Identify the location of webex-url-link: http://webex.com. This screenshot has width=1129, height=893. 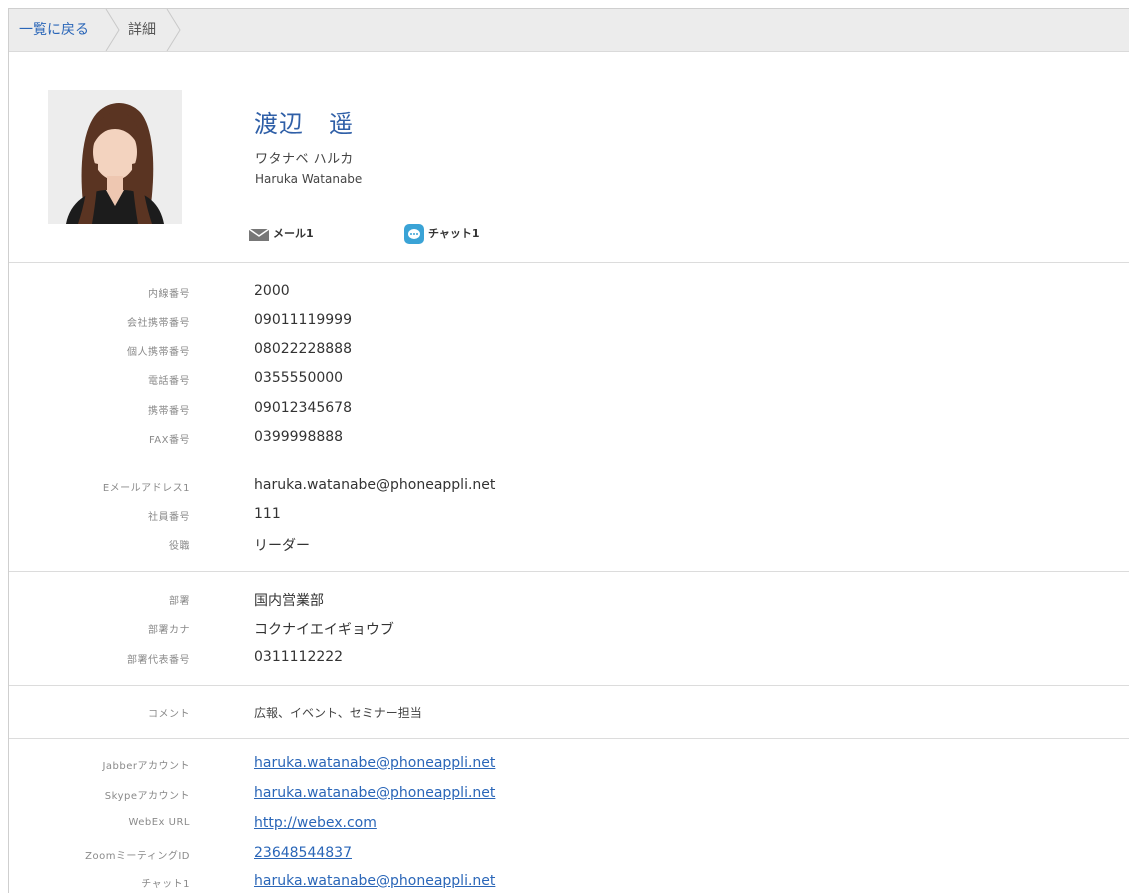
(315, 823).